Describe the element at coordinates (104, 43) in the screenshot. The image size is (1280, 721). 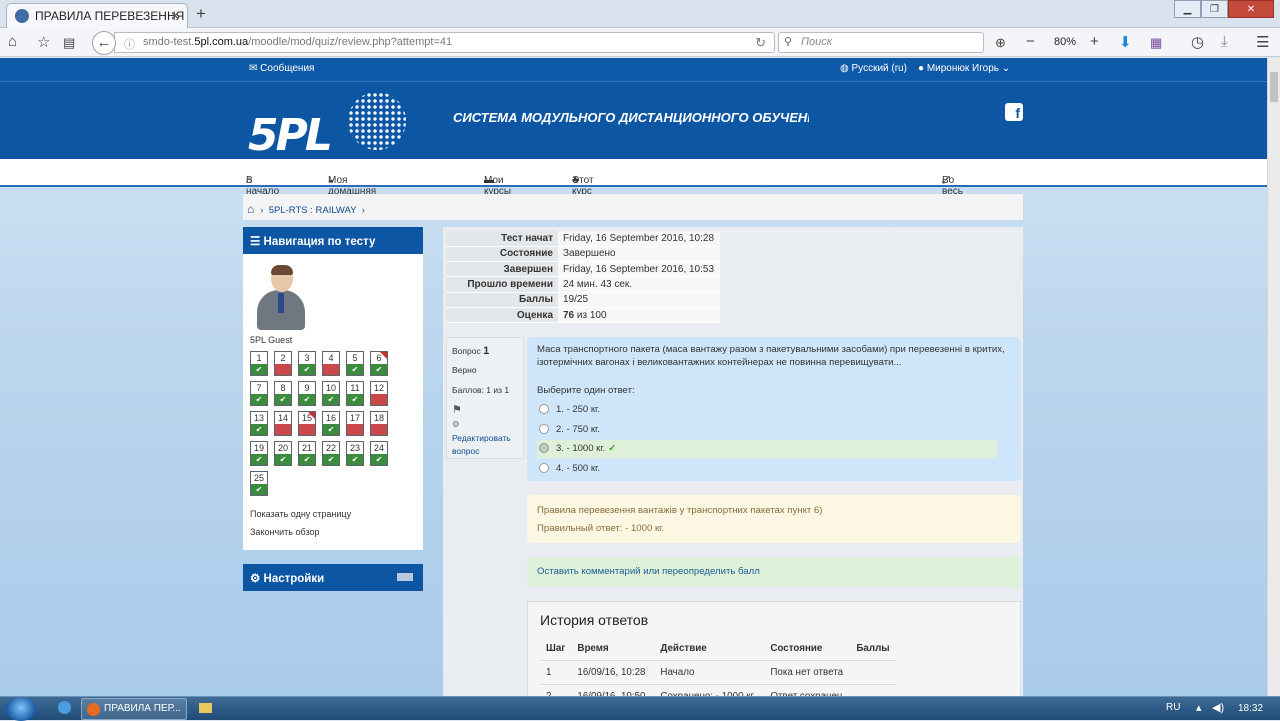
I see `back-button: ←` at that location.